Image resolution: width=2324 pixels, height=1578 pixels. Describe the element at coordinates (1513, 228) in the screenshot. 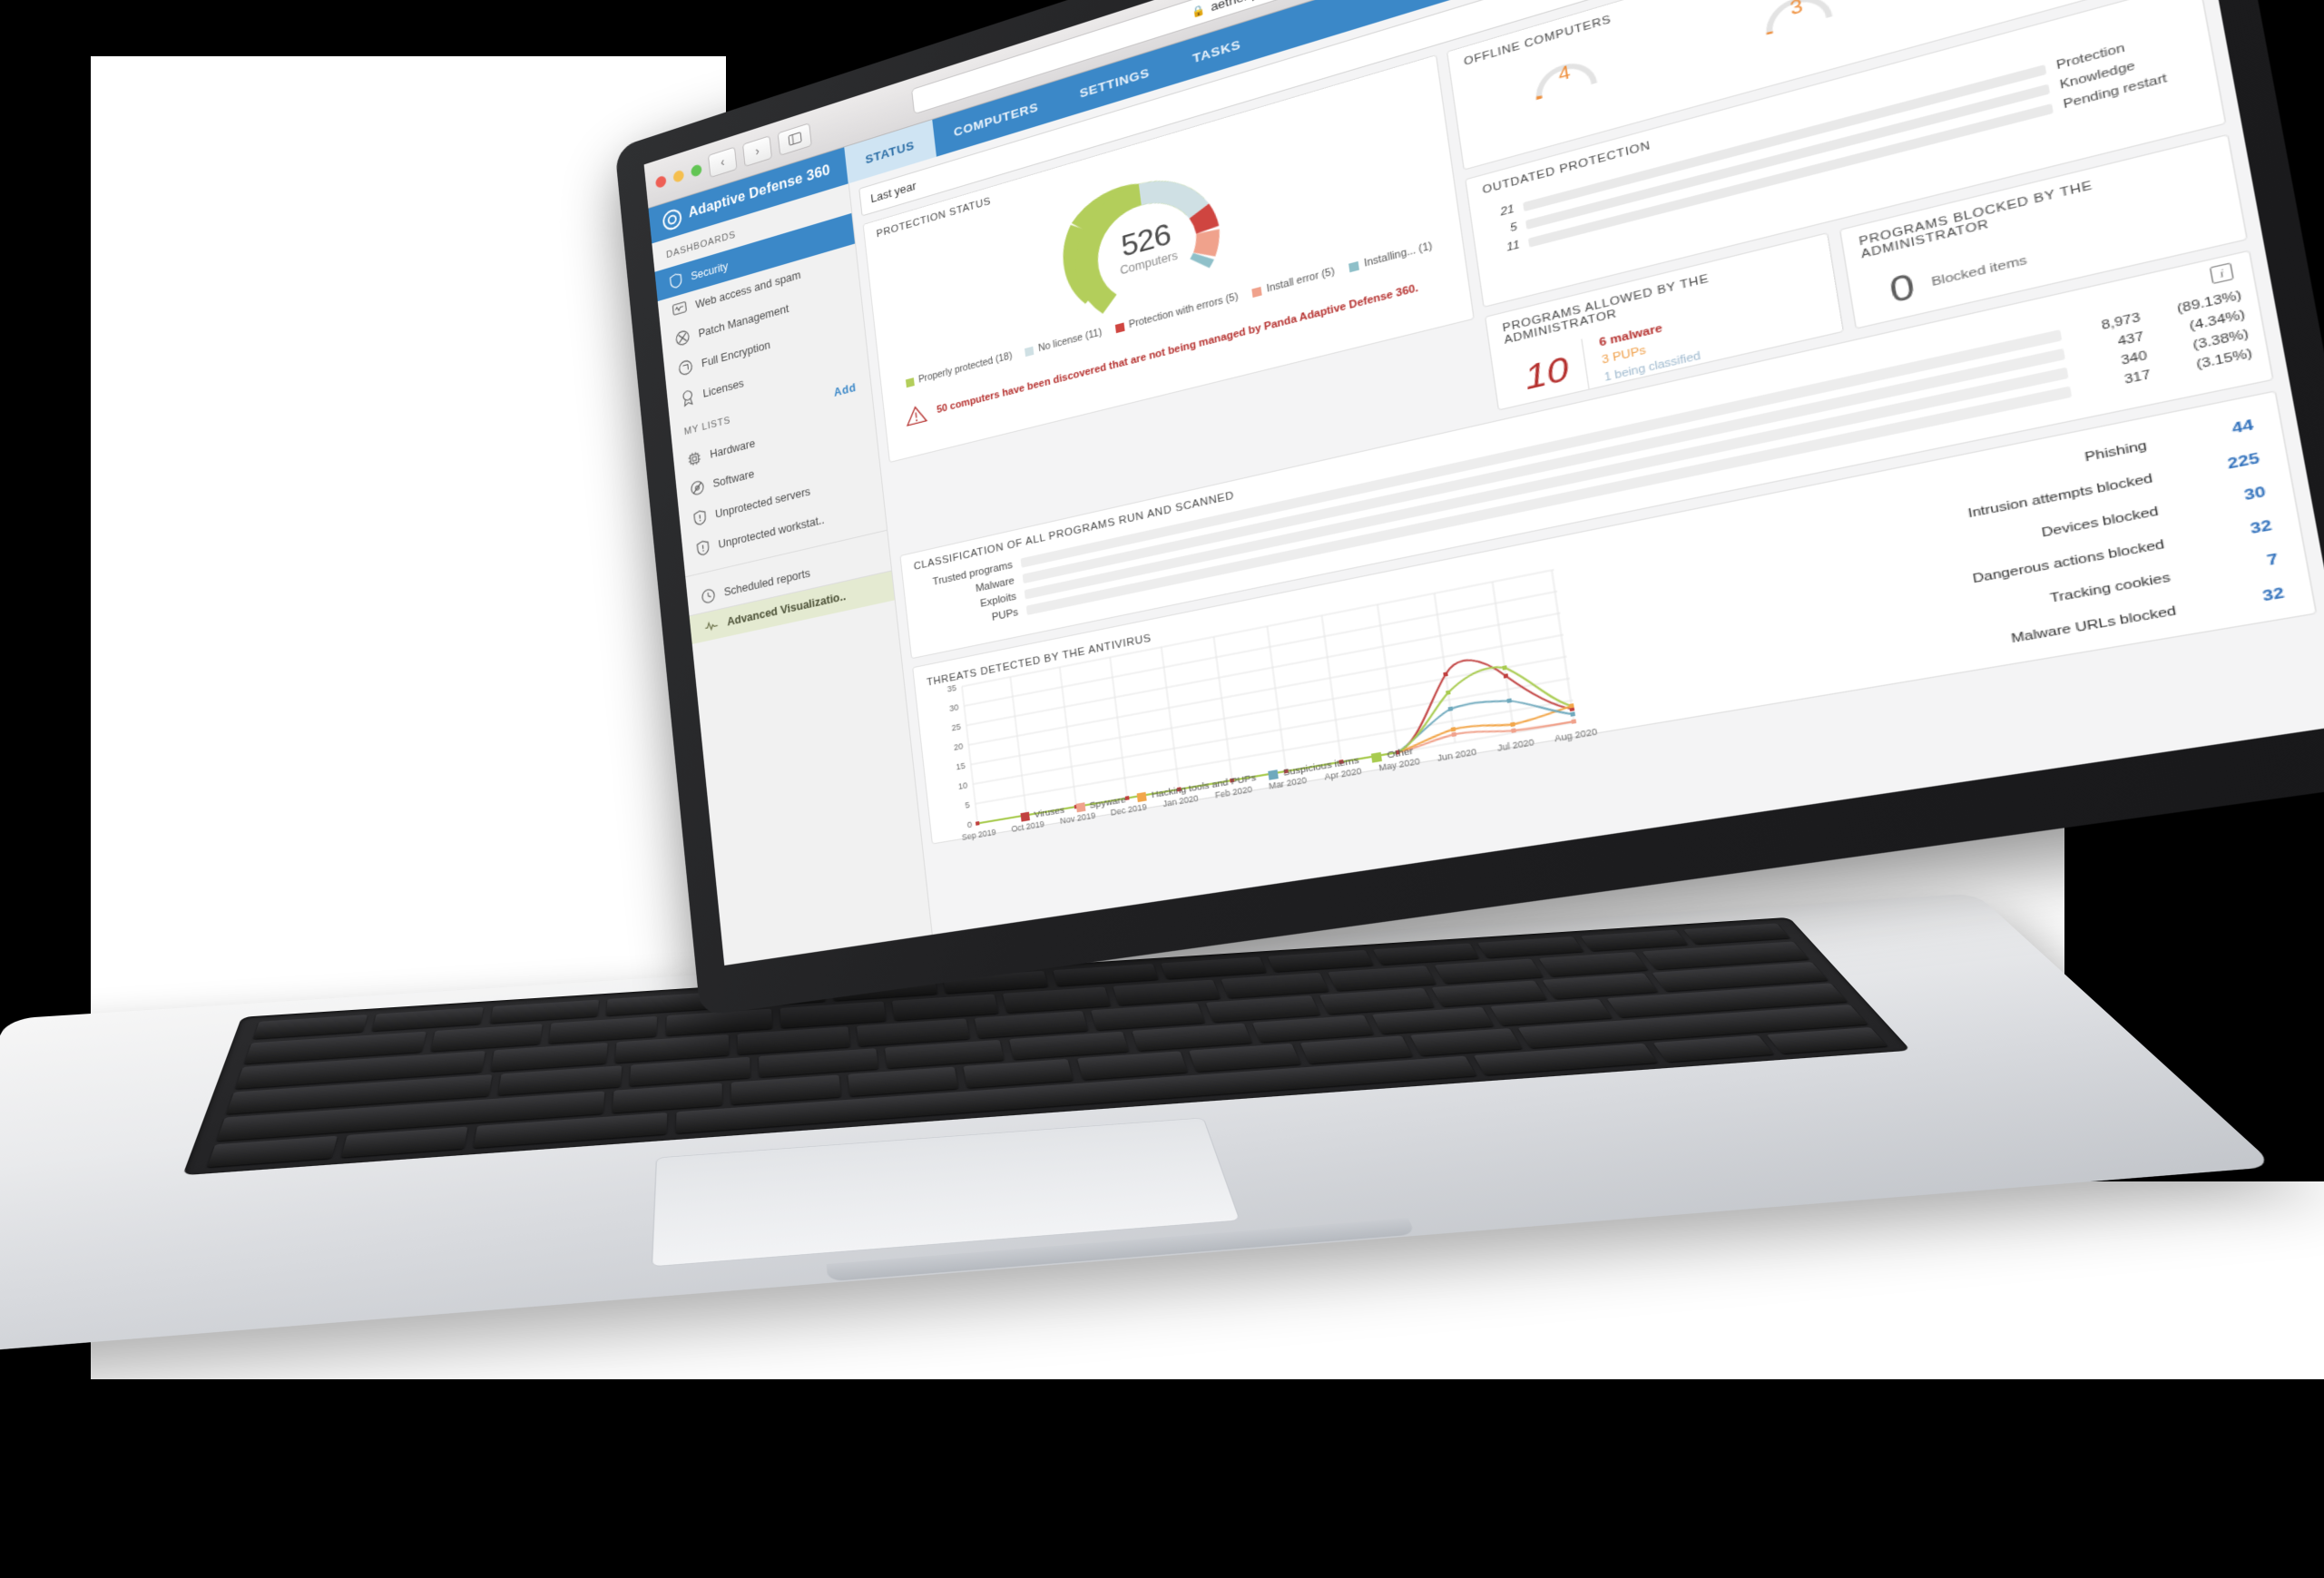

I see `outdated-value: 5` at that location.